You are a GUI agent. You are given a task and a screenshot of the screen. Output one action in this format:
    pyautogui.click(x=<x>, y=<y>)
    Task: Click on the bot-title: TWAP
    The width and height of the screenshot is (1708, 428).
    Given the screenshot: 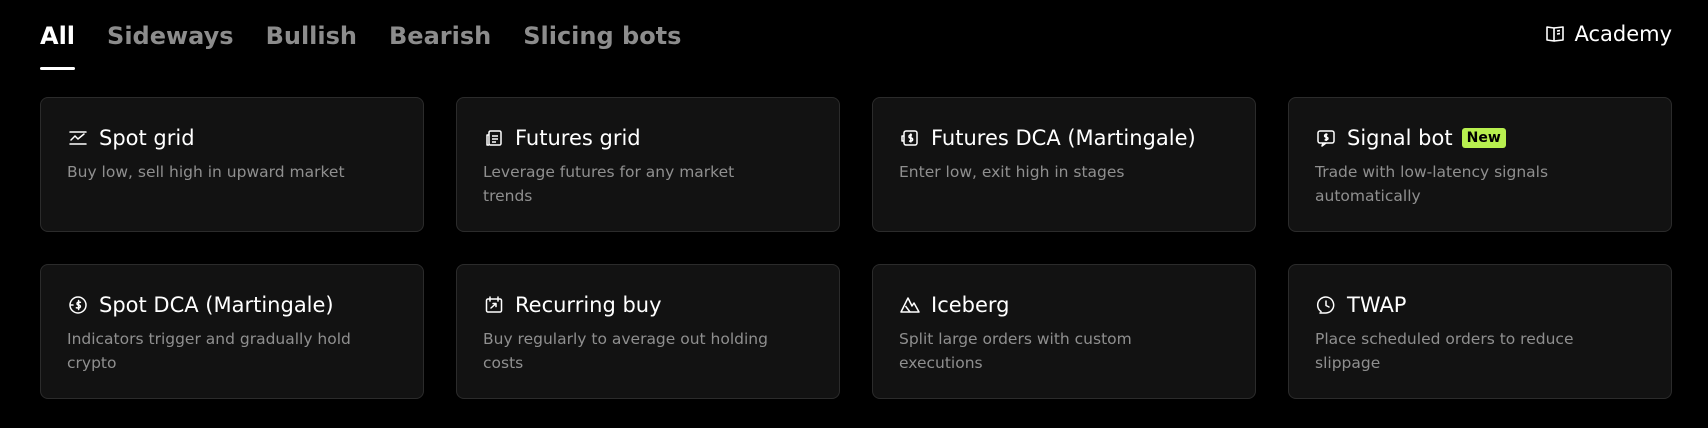 What is the action you would take?
    pyautogui.click(x=1377, y=305)
    